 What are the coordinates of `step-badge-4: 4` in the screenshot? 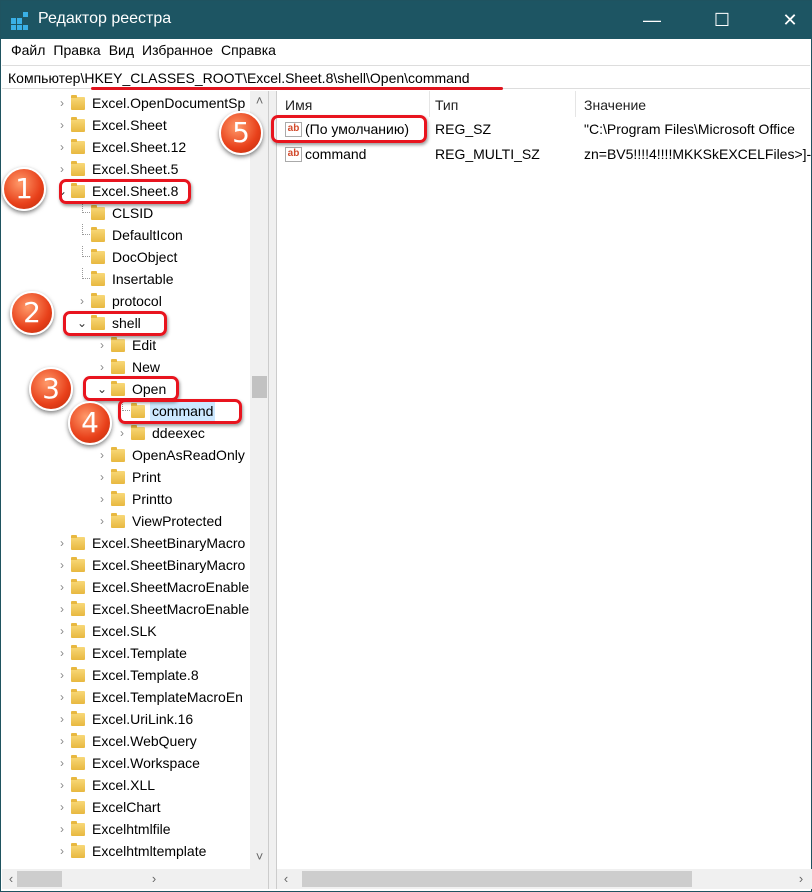 It's located at (90, 423).